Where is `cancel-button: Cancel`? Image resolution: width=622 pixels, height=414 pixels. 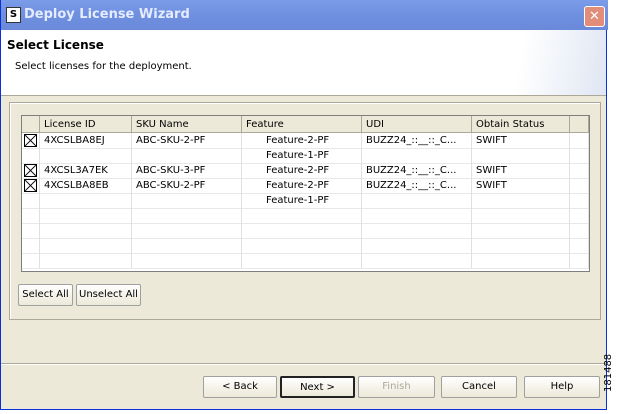
cancel-button: Cancel is located at coordinates (479, 387).